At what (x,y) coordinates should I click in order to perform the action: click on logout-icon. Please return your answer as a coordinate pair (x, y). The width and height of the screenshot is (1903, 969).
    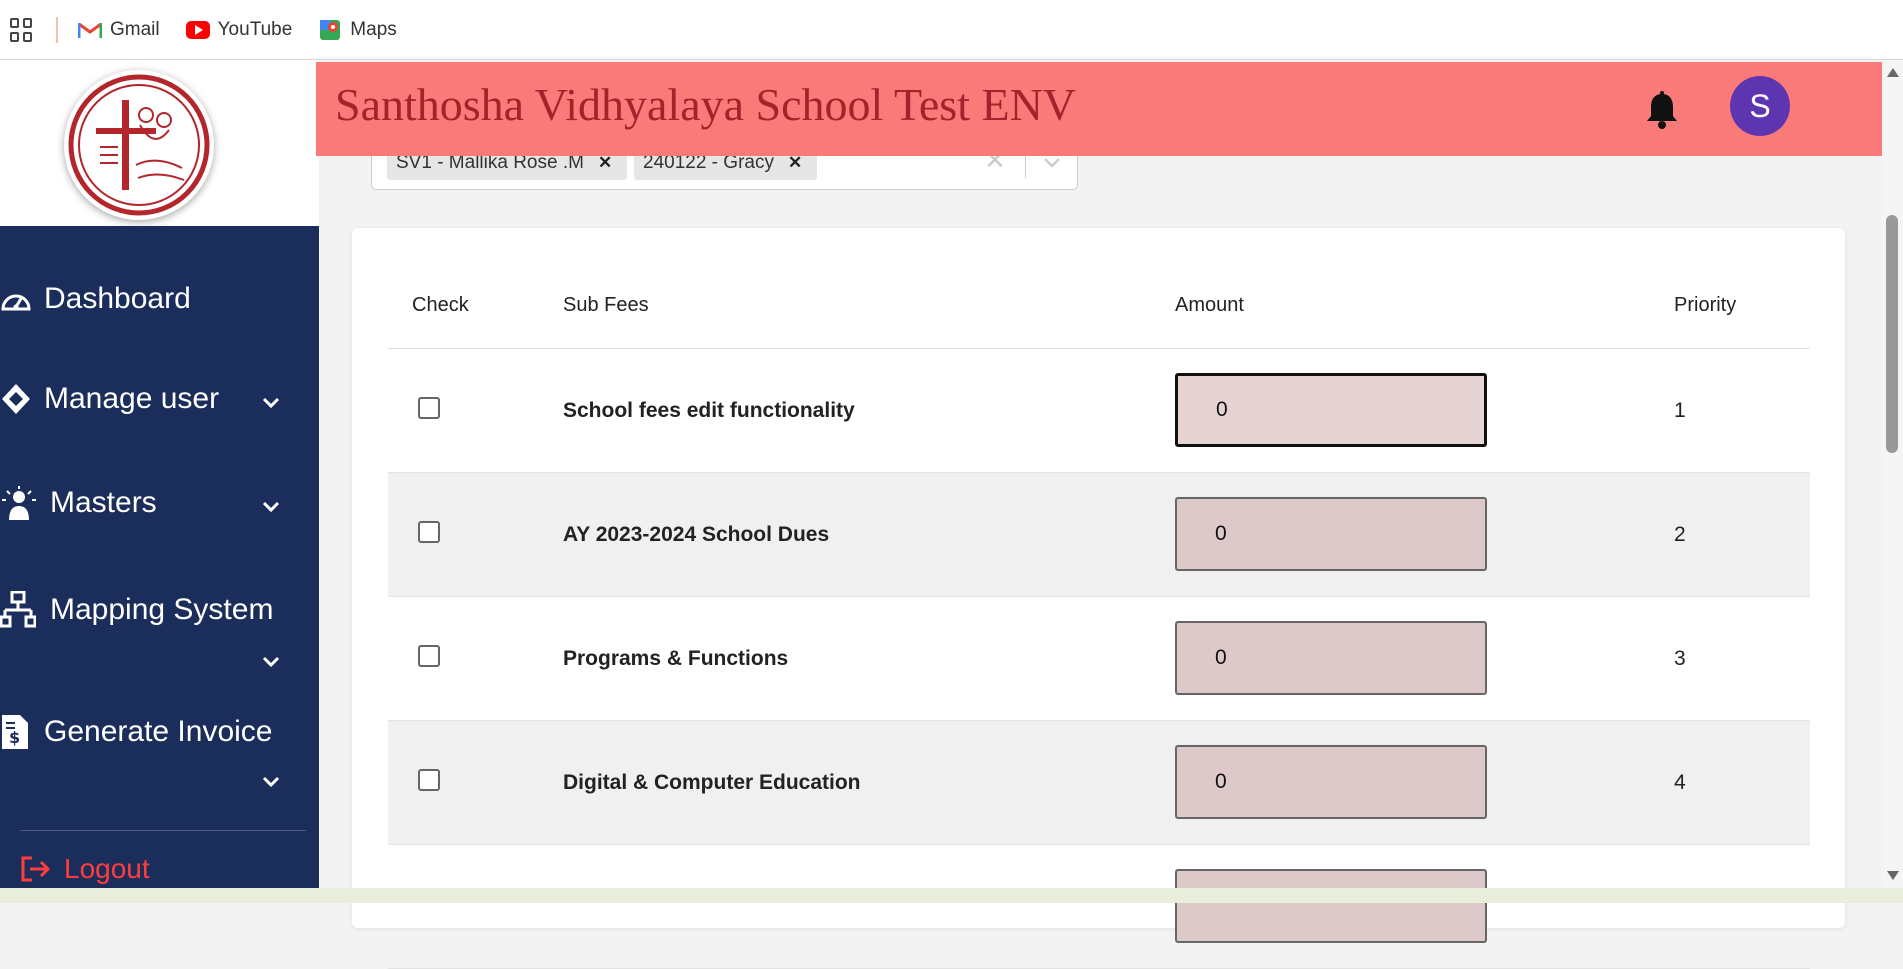
    Looking at the image, I should click on (36, 869).